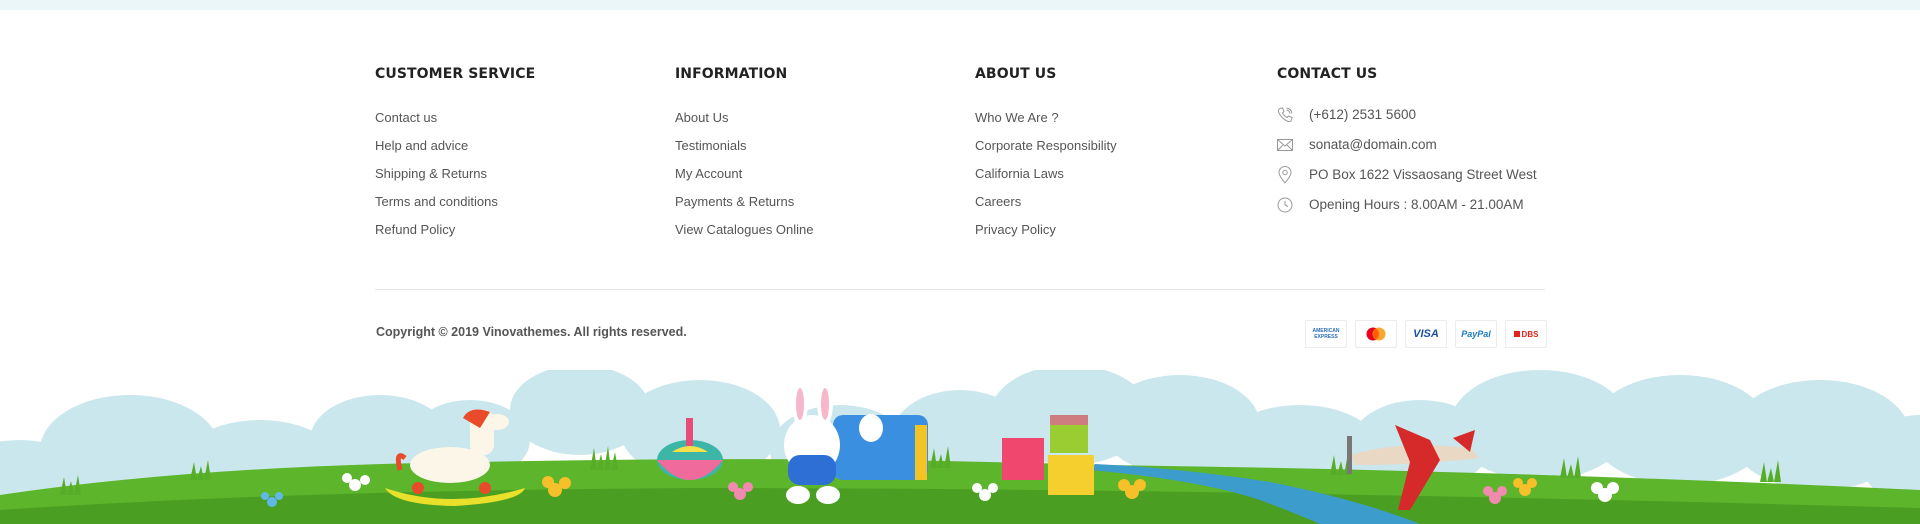 The width and height of the screenshot is (1920, 524). I want to click on footer-link: Refund Policy, so click(455, 230).